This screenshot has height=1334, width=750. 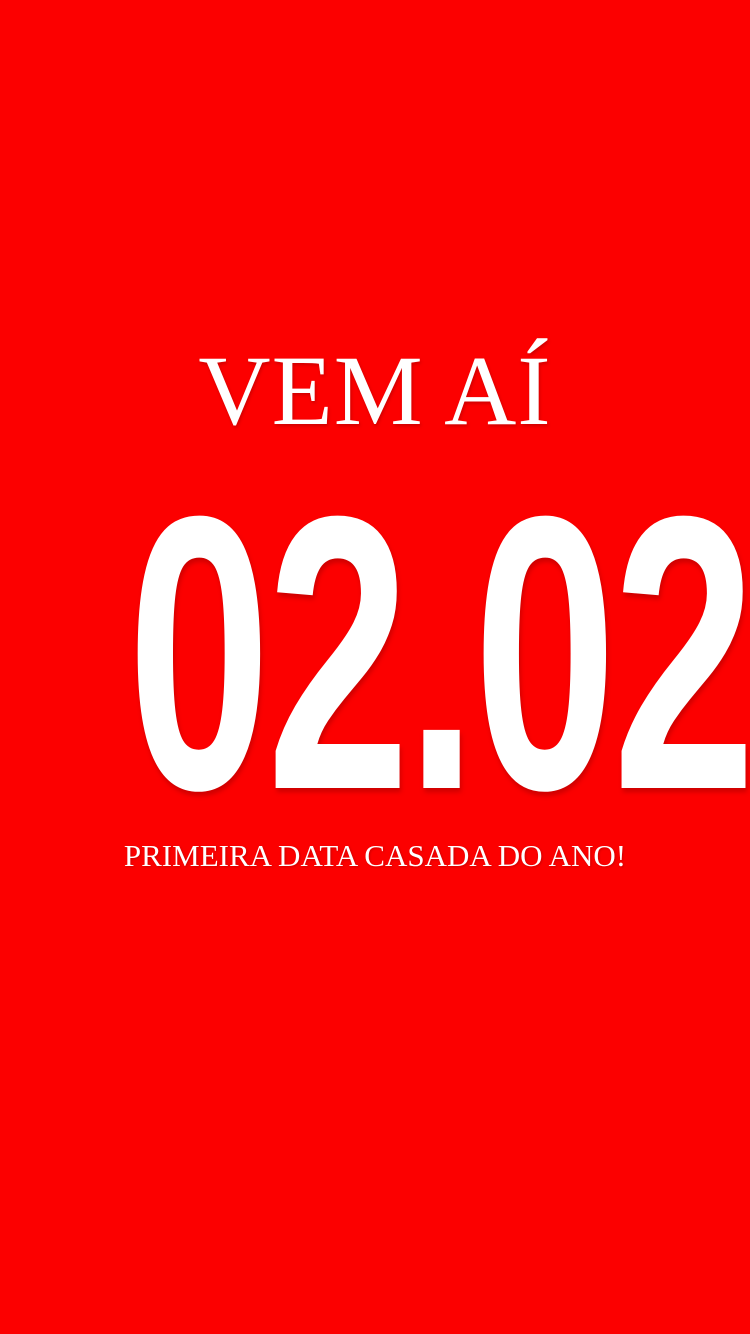 I want to click on subline: PRIMEIRA DATA CASADA DO ANO!, so click(x=375, y=855).